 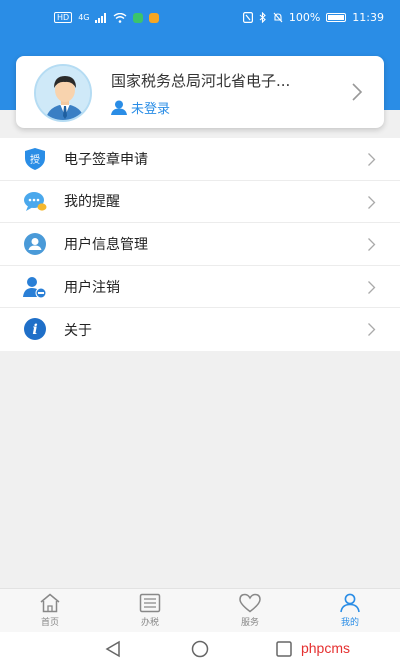 I want to click on tab-service: 服务, so click(x=250, y=613).